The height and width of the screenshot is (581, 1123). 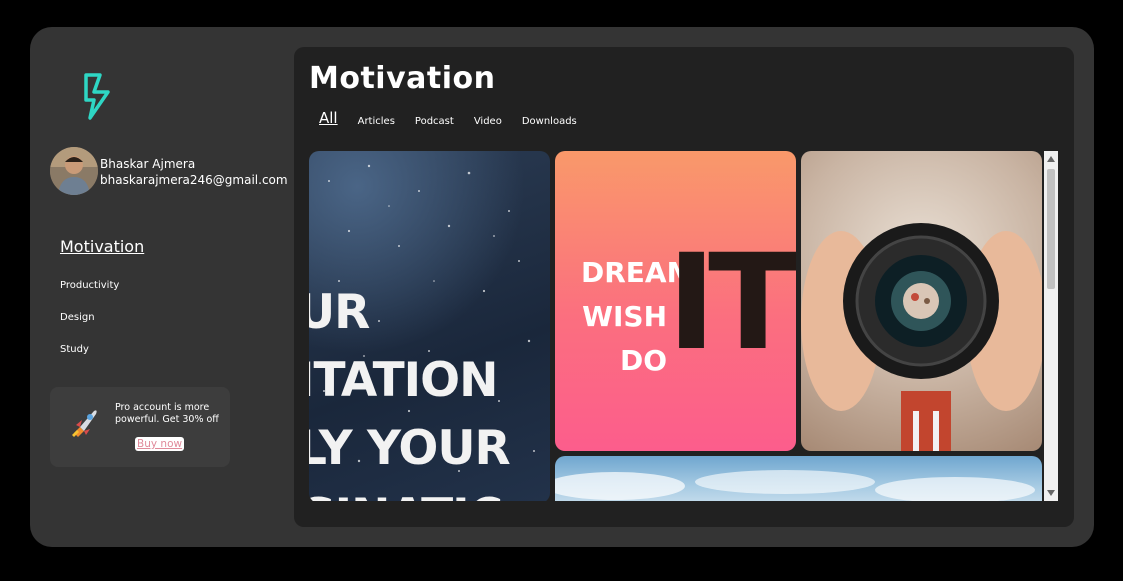 I want to click on tab-all: All, so click(x=328, y=118).